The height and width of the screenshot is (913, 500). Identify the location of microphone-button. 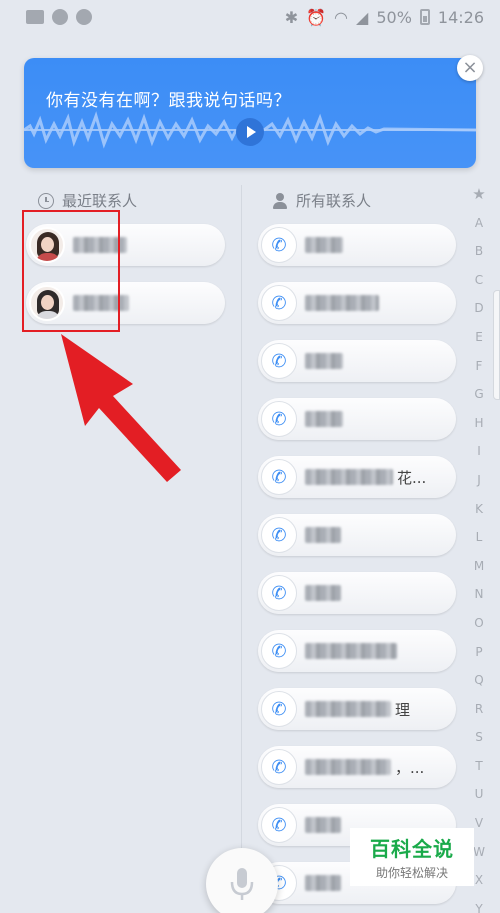
(242, 880).